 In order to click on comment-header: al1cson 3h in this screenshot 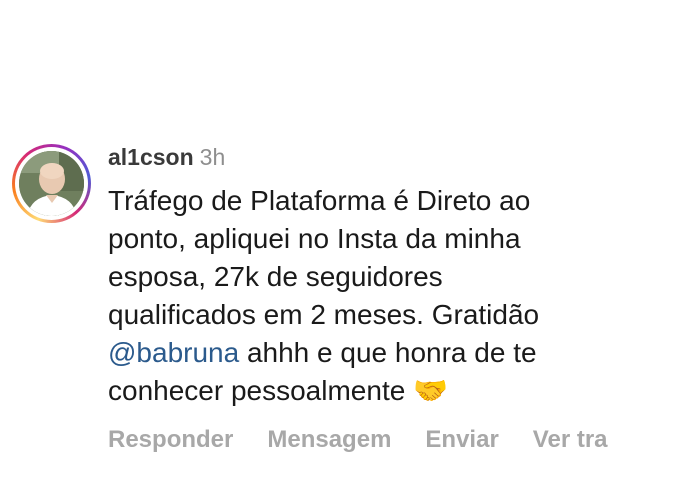, I will do `click(166, 157)`.